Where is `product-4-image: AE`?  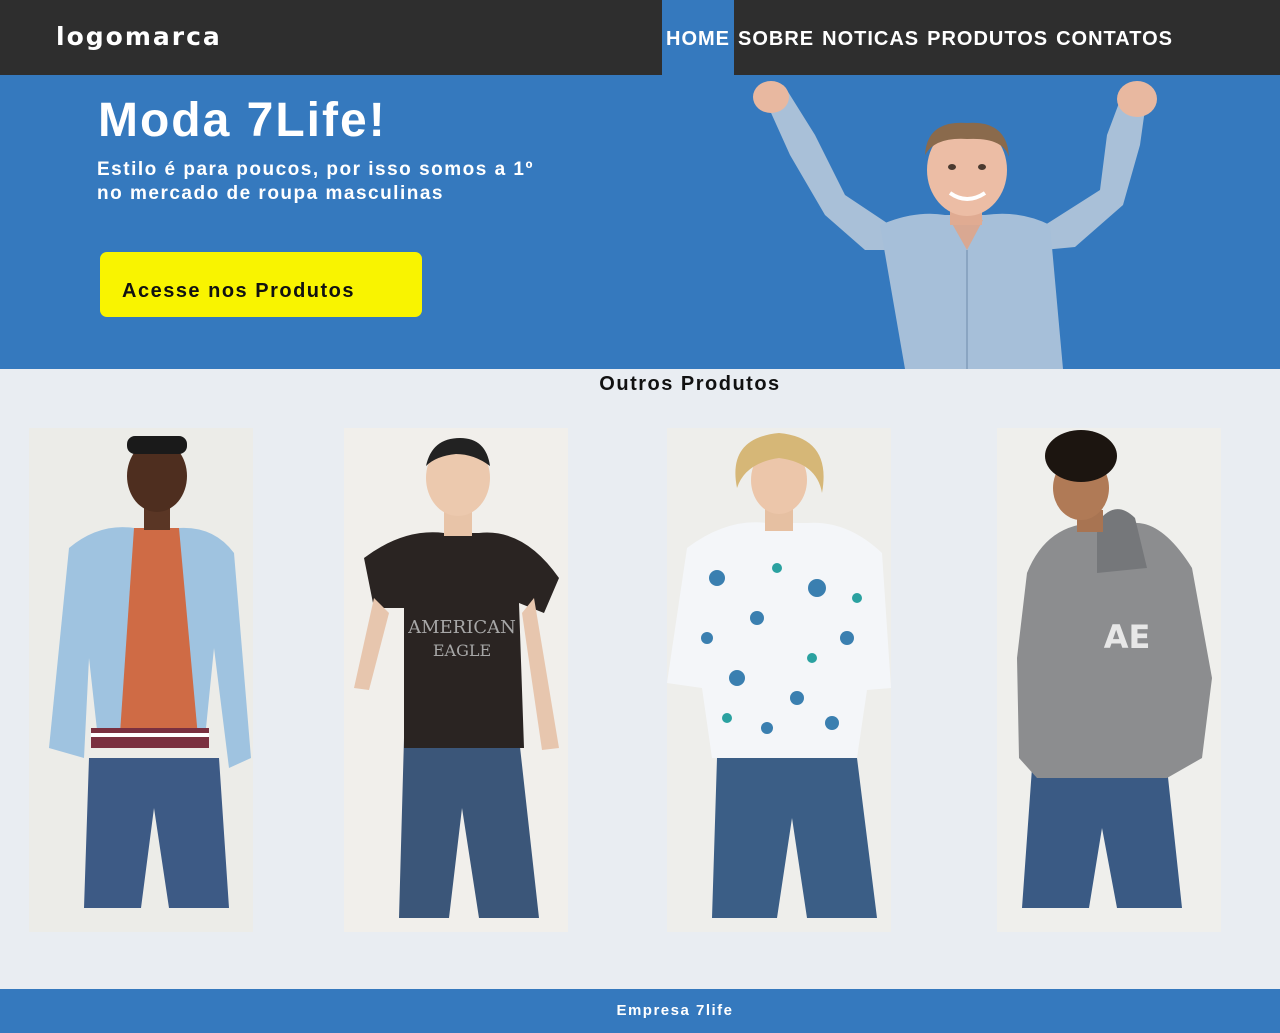
product-4-image: AE is located at coordinates (1109, 680).